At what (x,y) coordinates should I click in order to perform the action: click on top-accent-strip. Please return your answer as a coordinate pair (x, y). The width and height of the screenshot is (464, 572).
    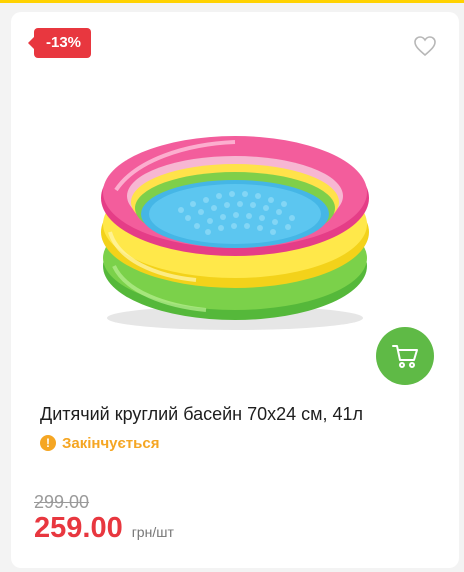
    Looking at the image, I should click on (232, 3).